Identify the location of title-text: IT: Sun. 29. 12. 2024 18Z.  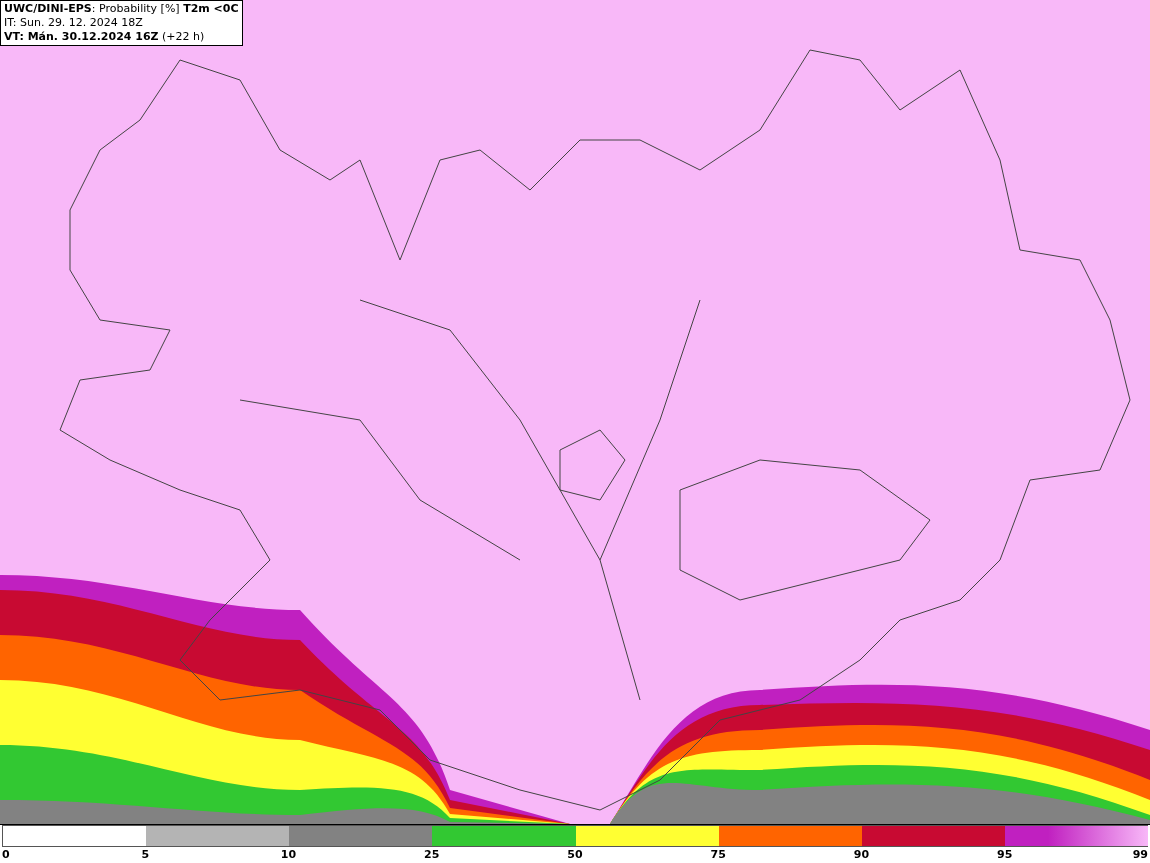
(74, 23).